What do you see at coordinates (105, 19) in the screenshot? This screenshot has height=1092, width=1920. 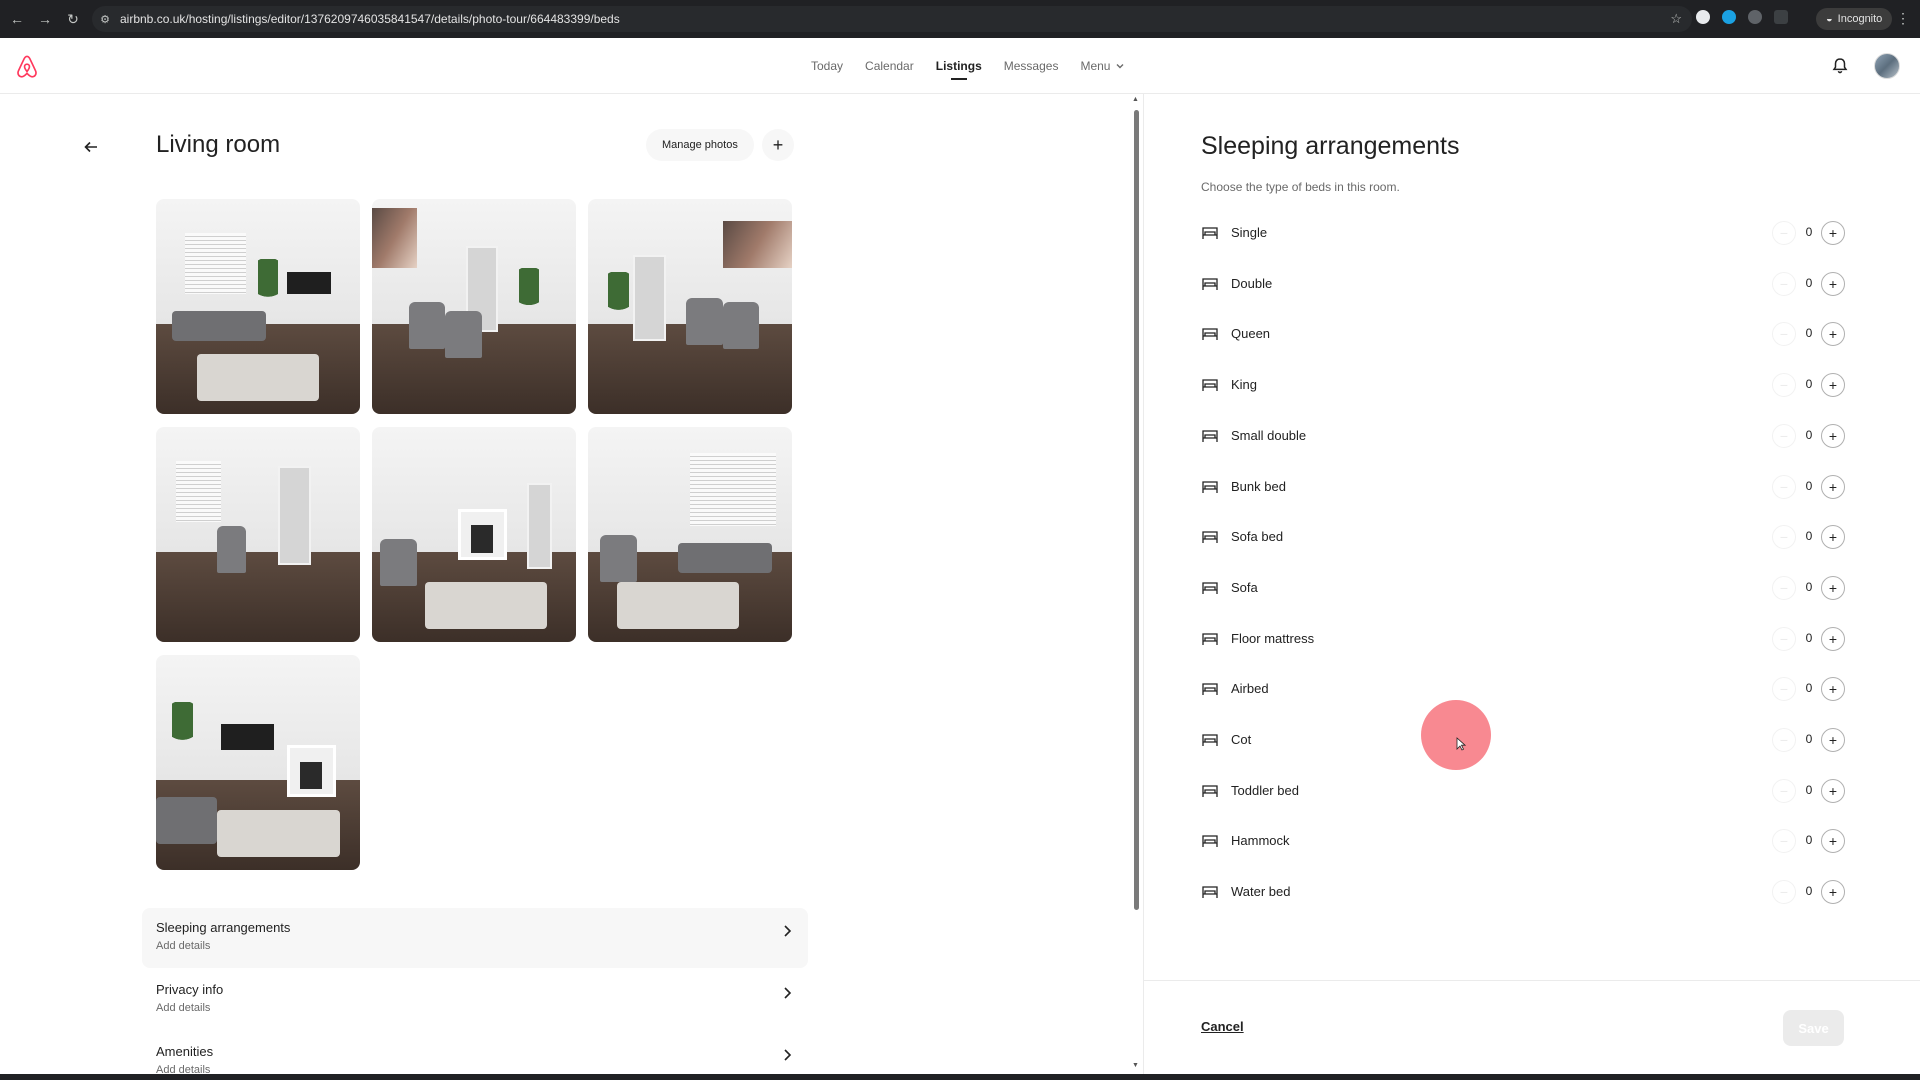 I see `site-info-icon: ⚙` at bounding box center [105, 19].